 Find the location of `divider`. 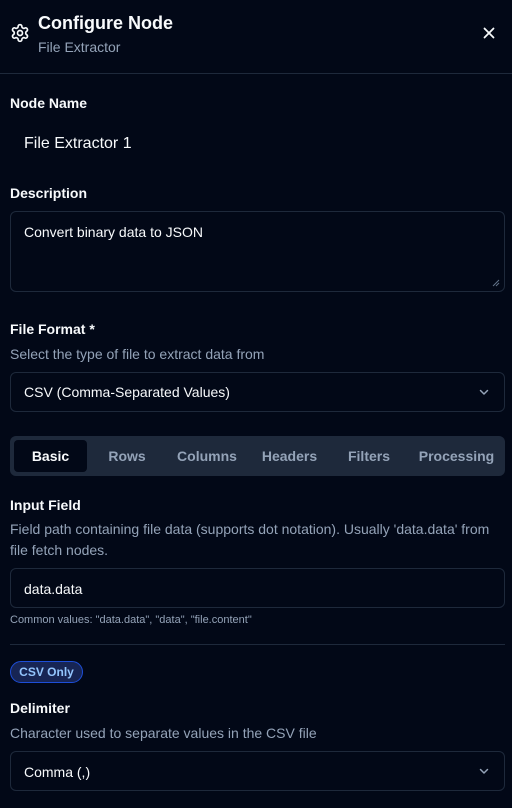

divider is located at coordinates (257, 644).